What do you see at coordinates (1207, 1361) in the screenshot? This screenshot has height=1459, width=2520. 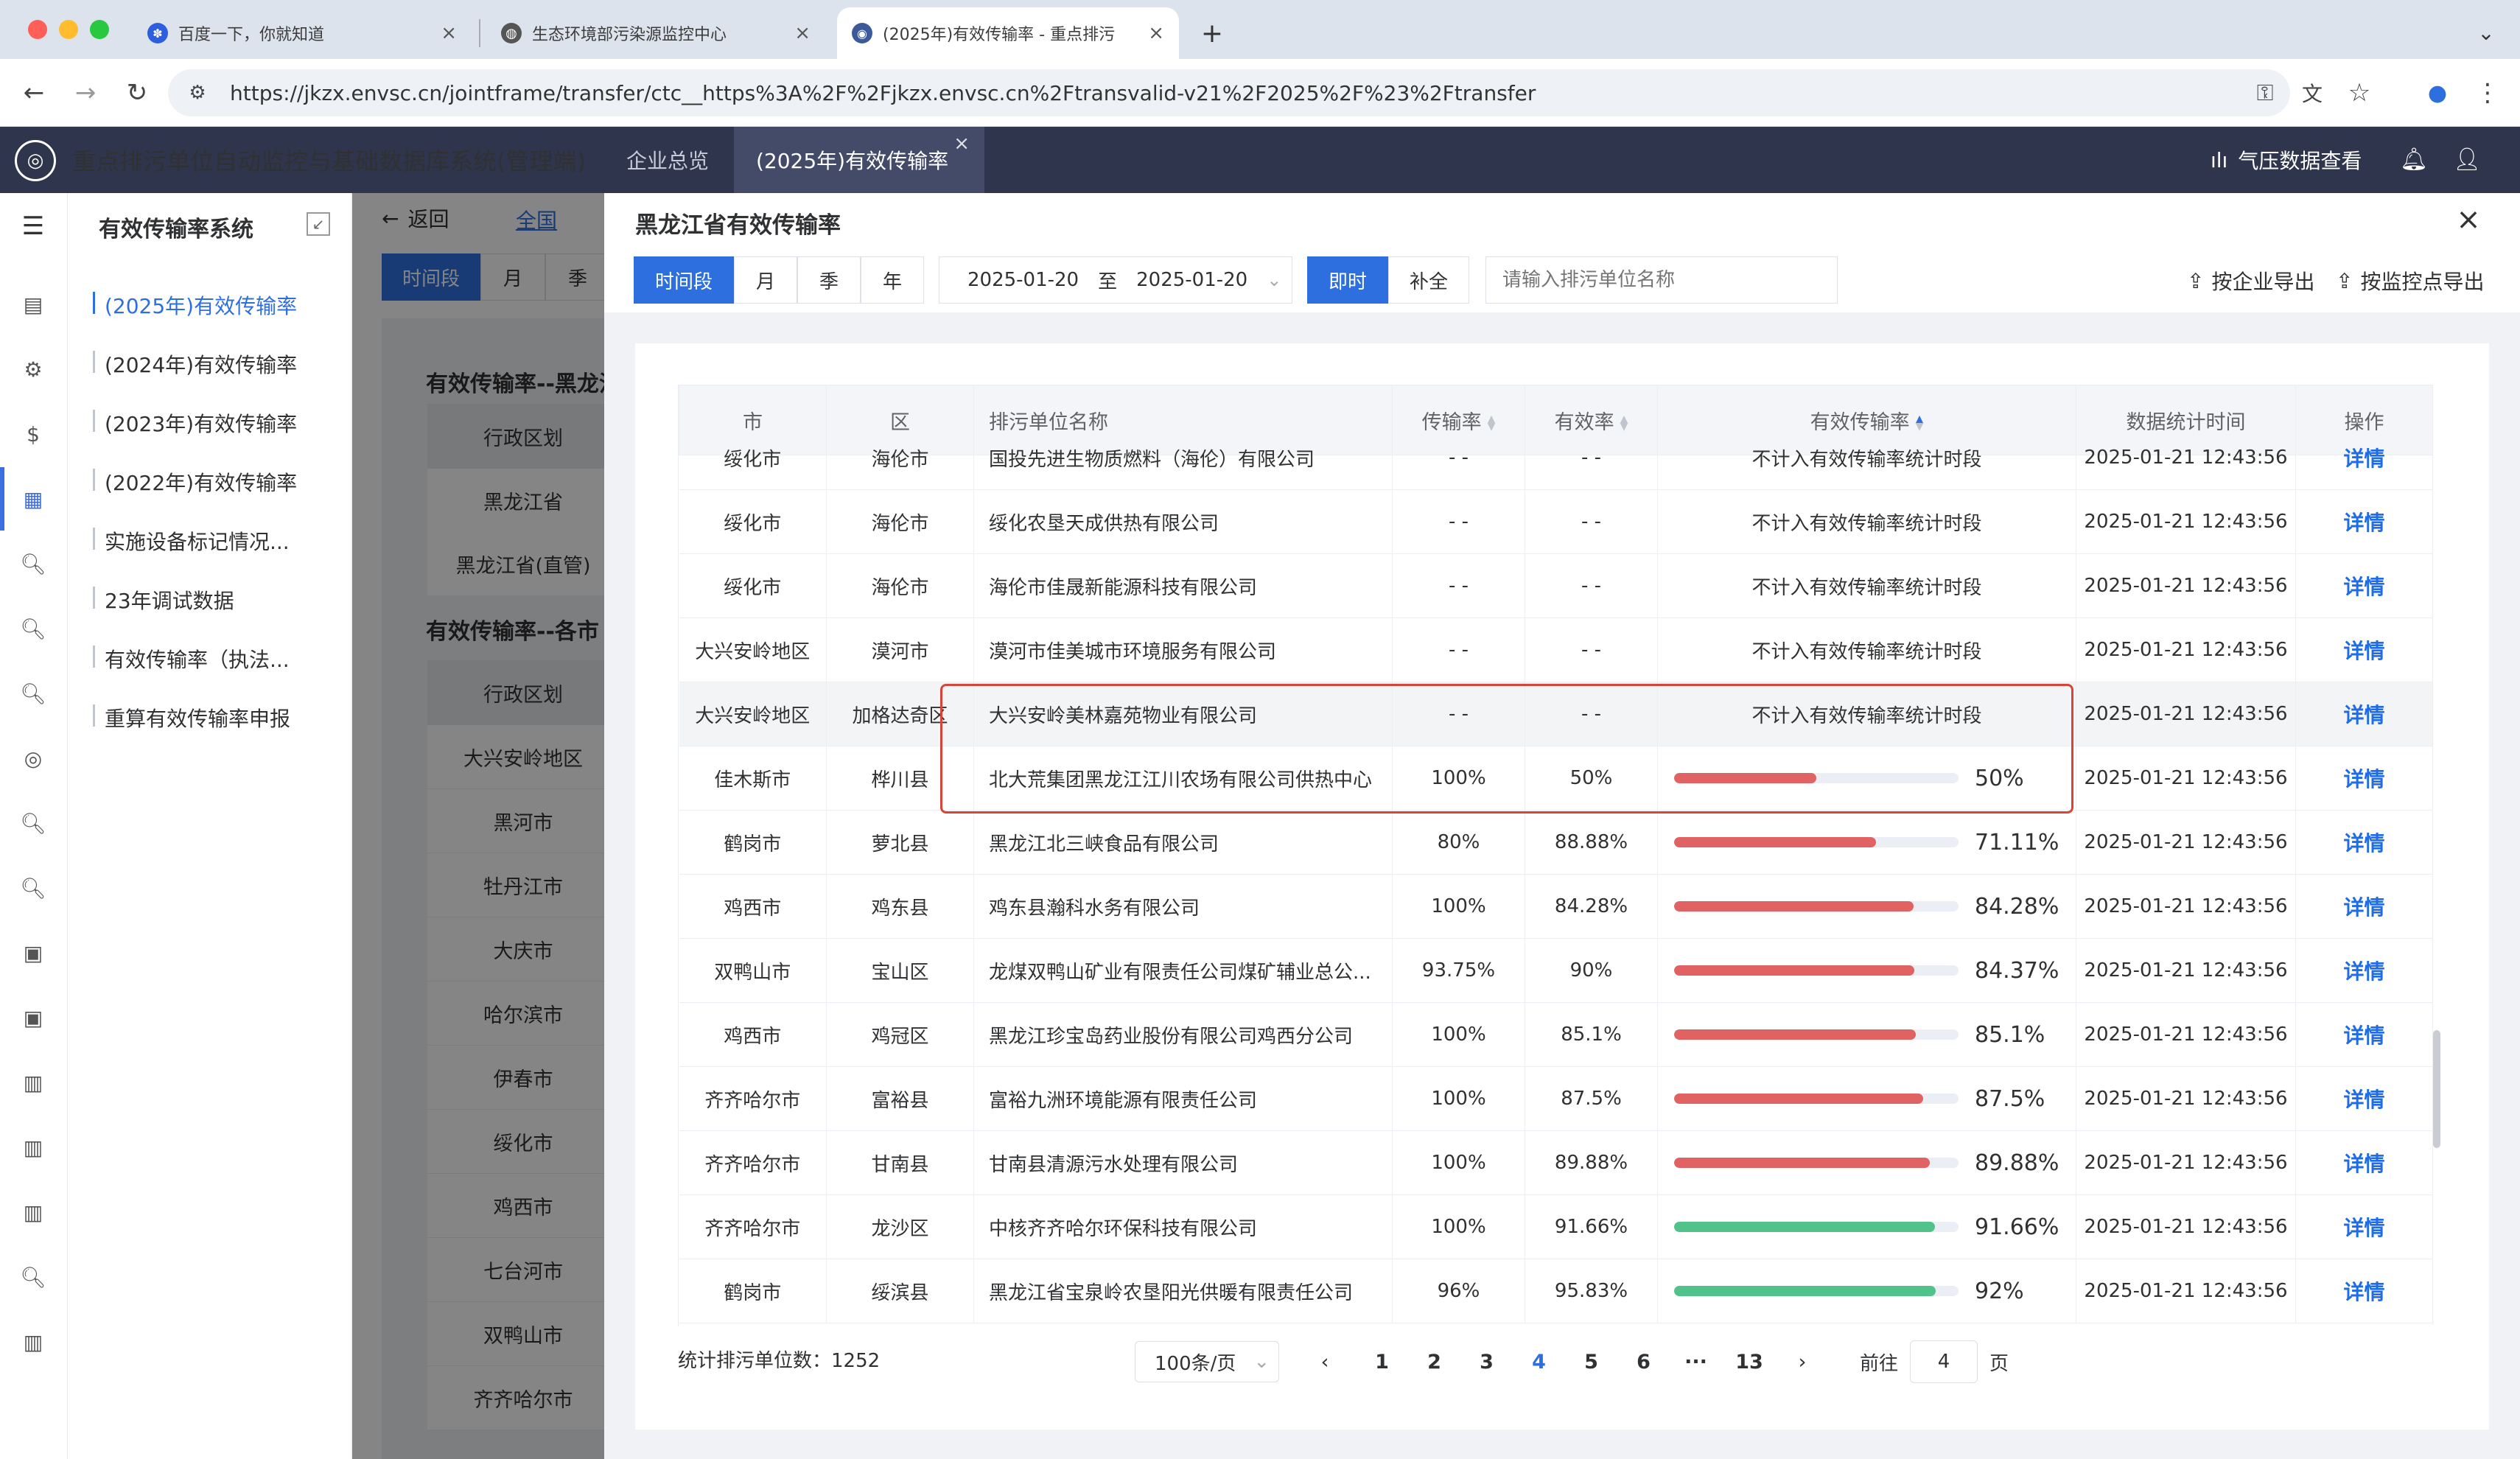 I see `page-size-select: 100条/页 ⌄` at bounding box center [1207, 1361].